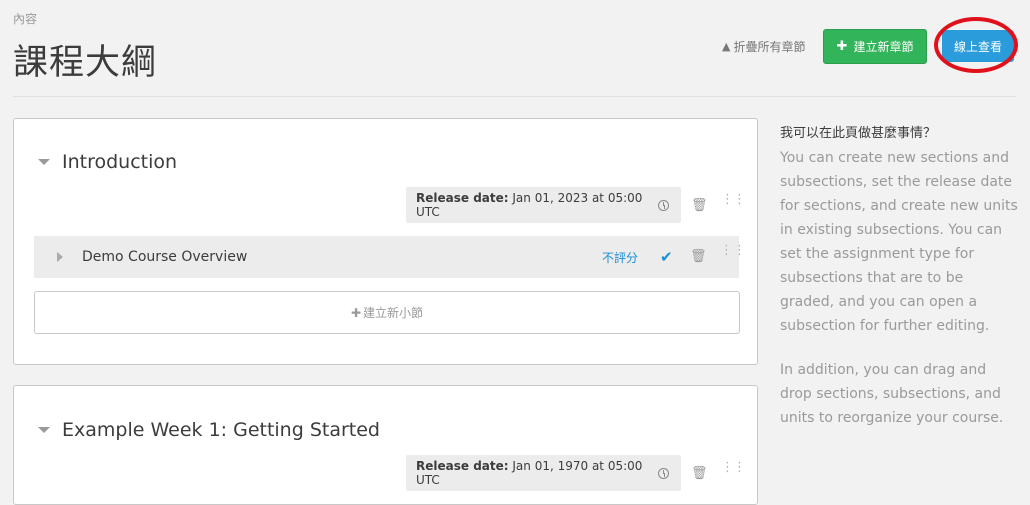 The width and height of the screenshot is (1030, 505). I want to click on release-date-text: Release date: Jan 01, 1970 at 05:00 UTC, so click(537, 473).